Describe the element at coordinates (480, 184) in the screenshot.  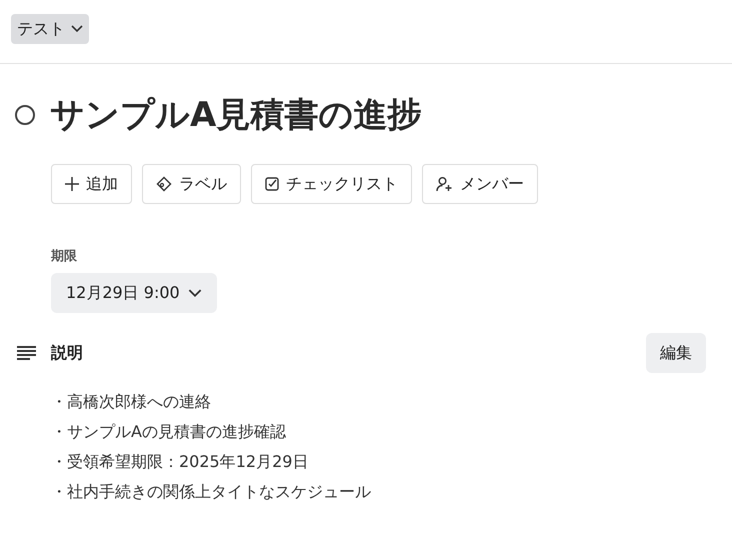
I see `member-button: メンバー` at that location.